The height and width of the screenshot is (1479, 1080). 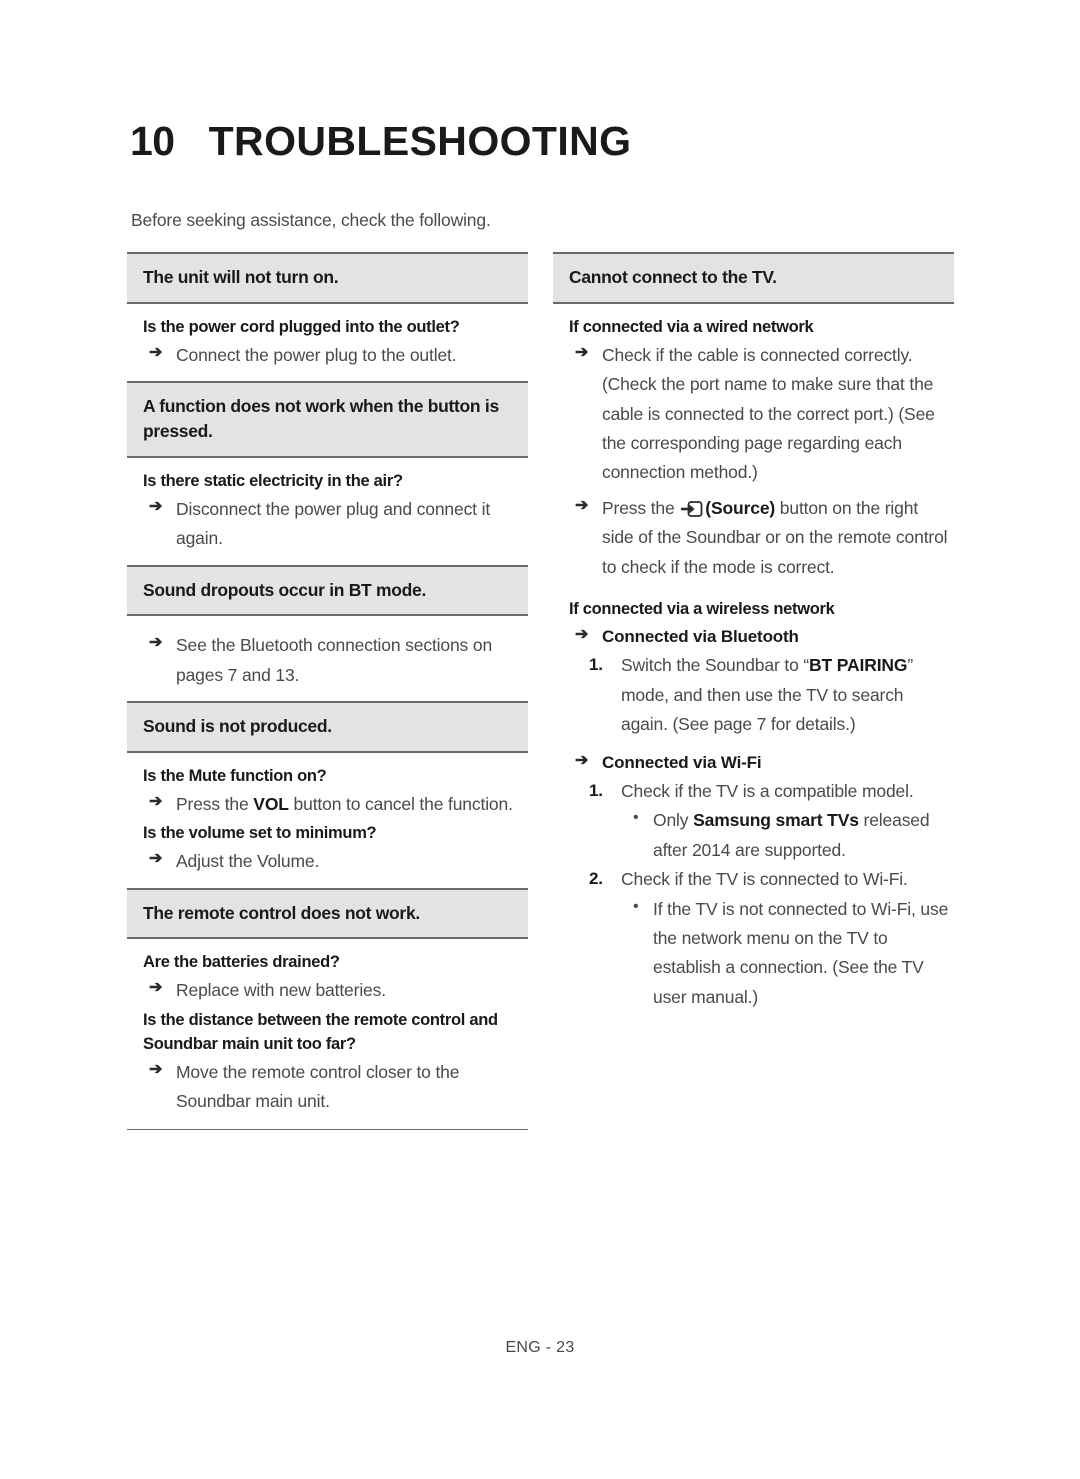 I want to click on step-text-pre: Switch the Soundbar to “, so click(x=715, y=665).